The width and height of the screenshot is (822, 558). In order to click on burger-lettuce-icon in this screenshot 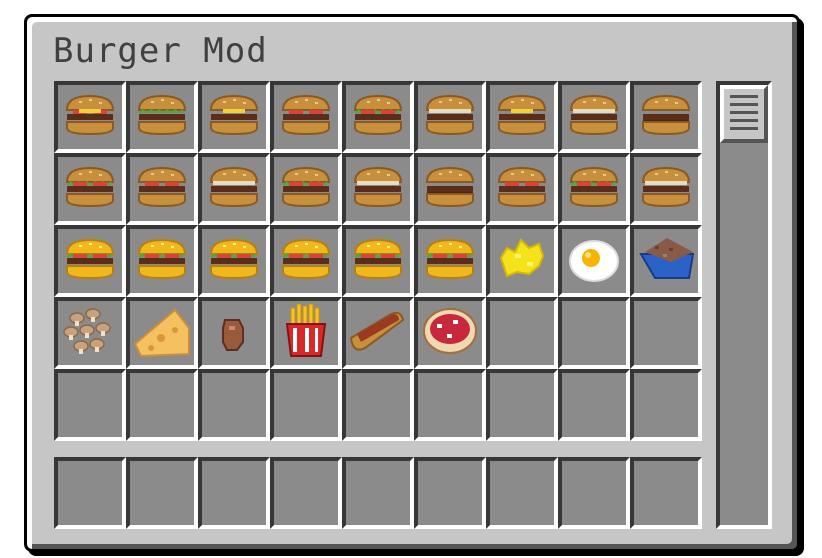, I will do `click(162, 117)`.